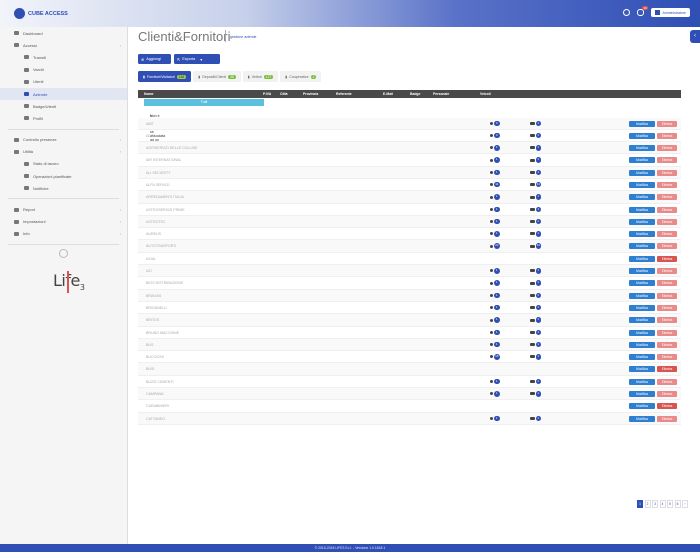 This screenshot has width=700, height=552. Describe the element at coordinates (670, 12) in the screenshot. I see `user-menu: Amministratore` at that location.